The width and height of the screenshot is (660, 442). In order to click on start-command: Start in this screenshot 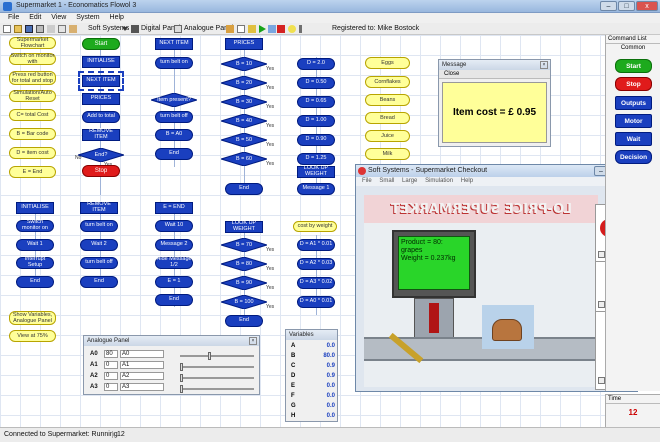, I will do `click(633, 66)`.